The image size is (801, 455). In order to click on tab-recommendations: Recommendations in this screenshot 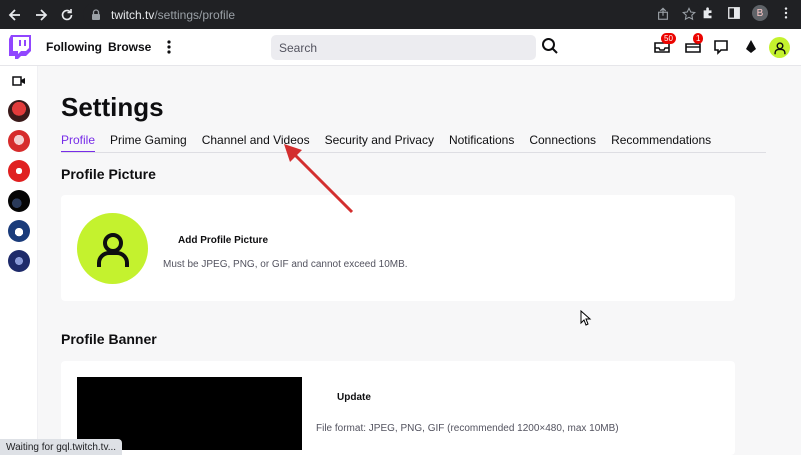, I will do `click(661, 143)`.